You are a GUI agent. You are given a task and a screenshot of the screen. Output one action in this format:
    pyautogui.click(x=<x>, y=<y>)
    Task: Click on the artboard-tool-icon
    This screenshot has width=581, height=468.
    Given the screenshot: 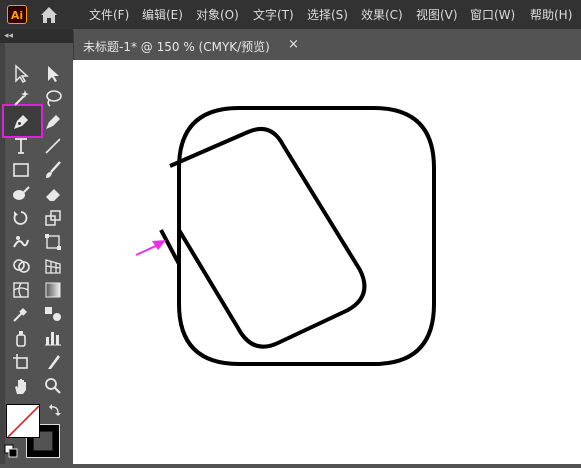 What is the action you would take?
    pyautogui.click(x=21, y=362)
    